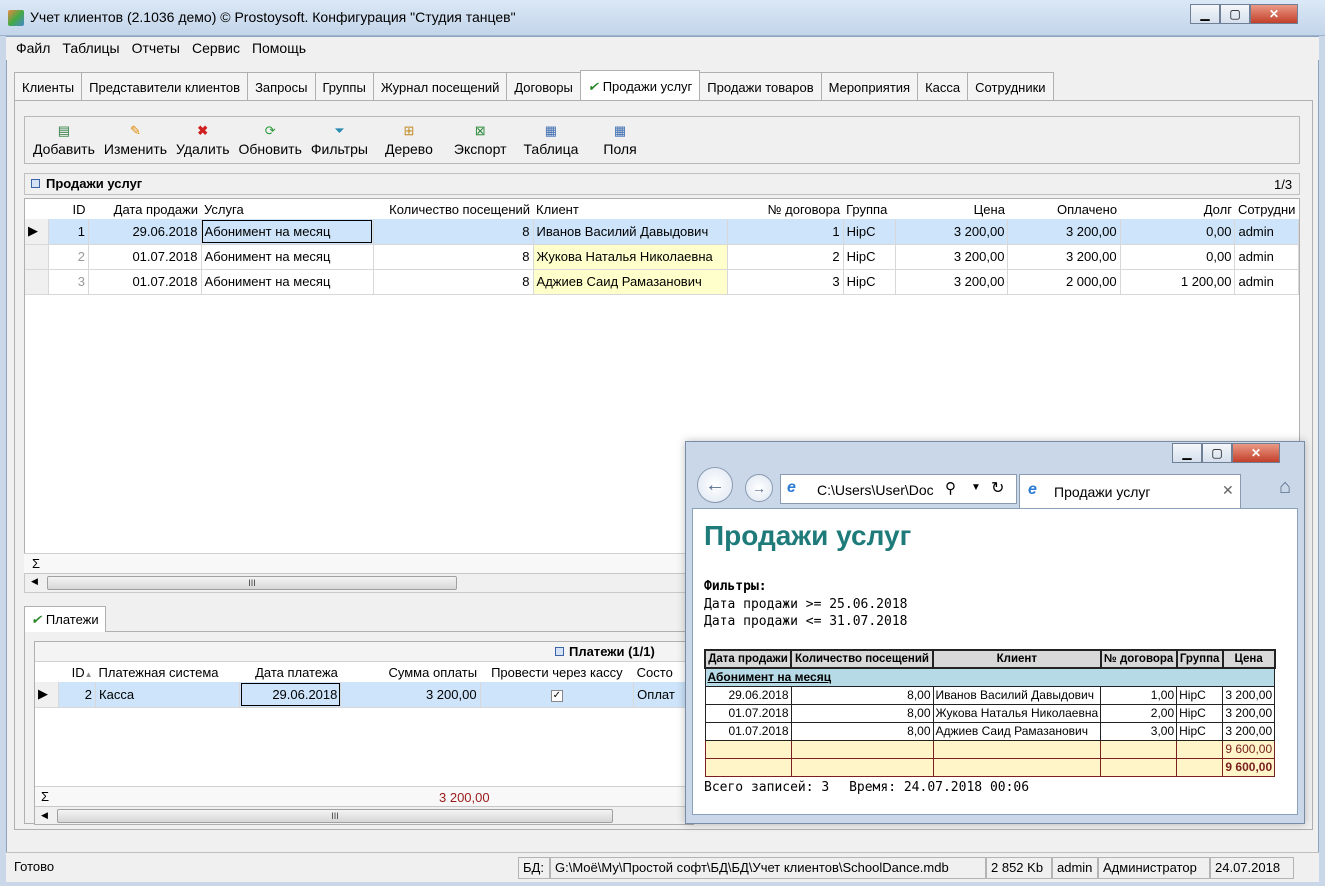 The width and height of the screenshot is (1325, 886). What do you see at coordinates (270, 149) in the screenshot?
I see `refresh-label: Обновить` at bounding box center [270, 149].